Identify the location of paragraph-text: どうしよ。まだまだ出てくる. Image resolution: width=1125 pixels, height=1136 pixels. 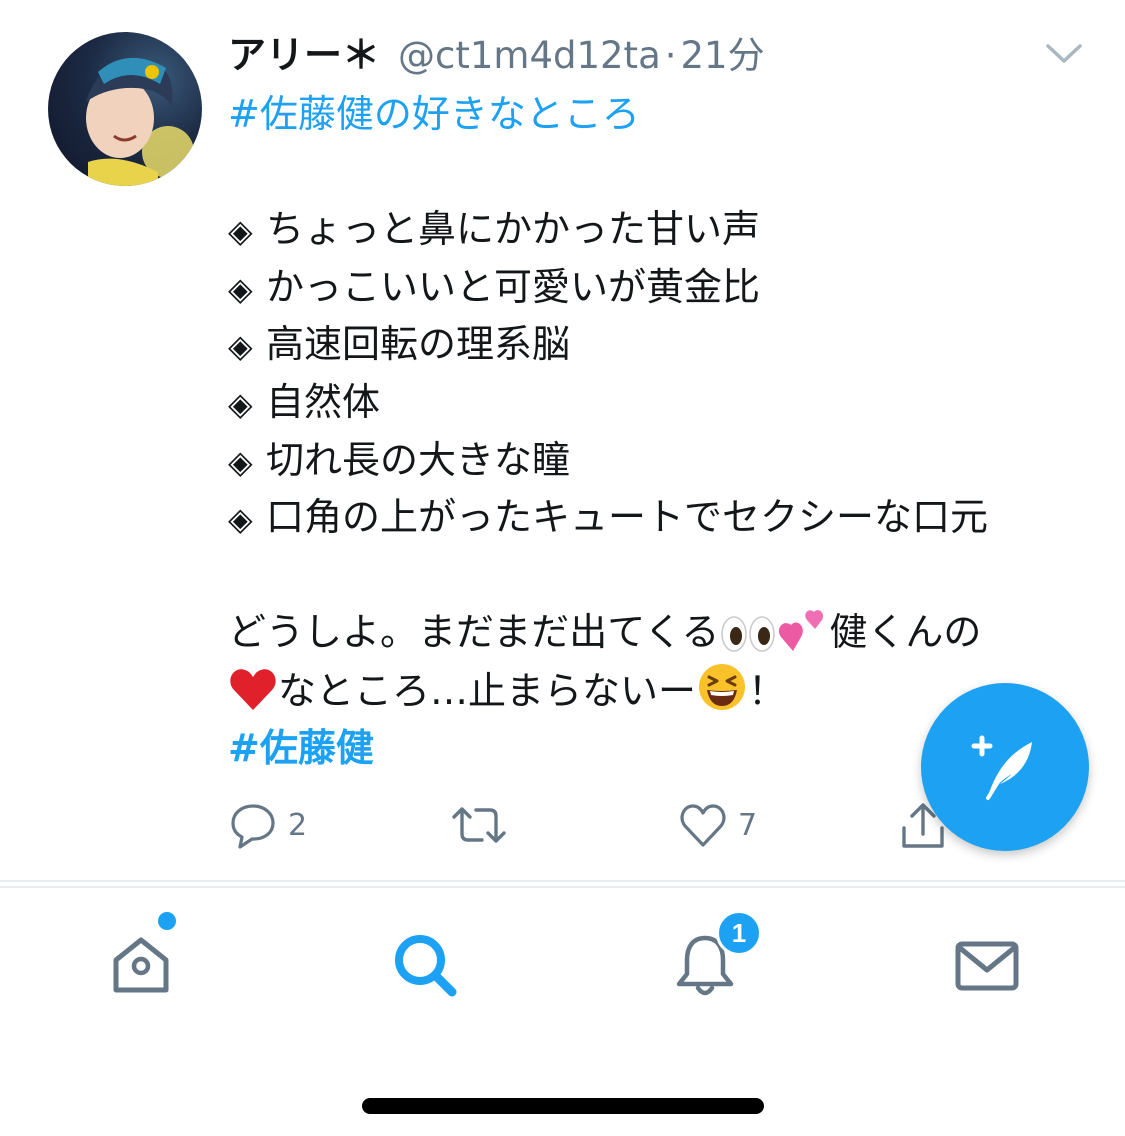
(474, 632).